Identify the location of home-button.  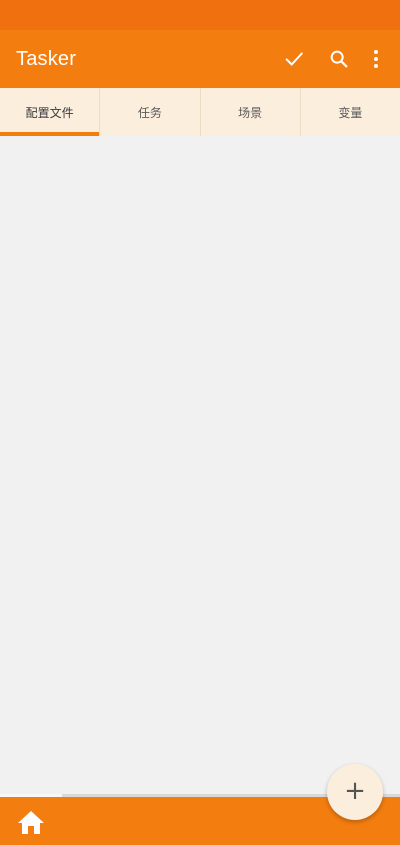
(31, 822).